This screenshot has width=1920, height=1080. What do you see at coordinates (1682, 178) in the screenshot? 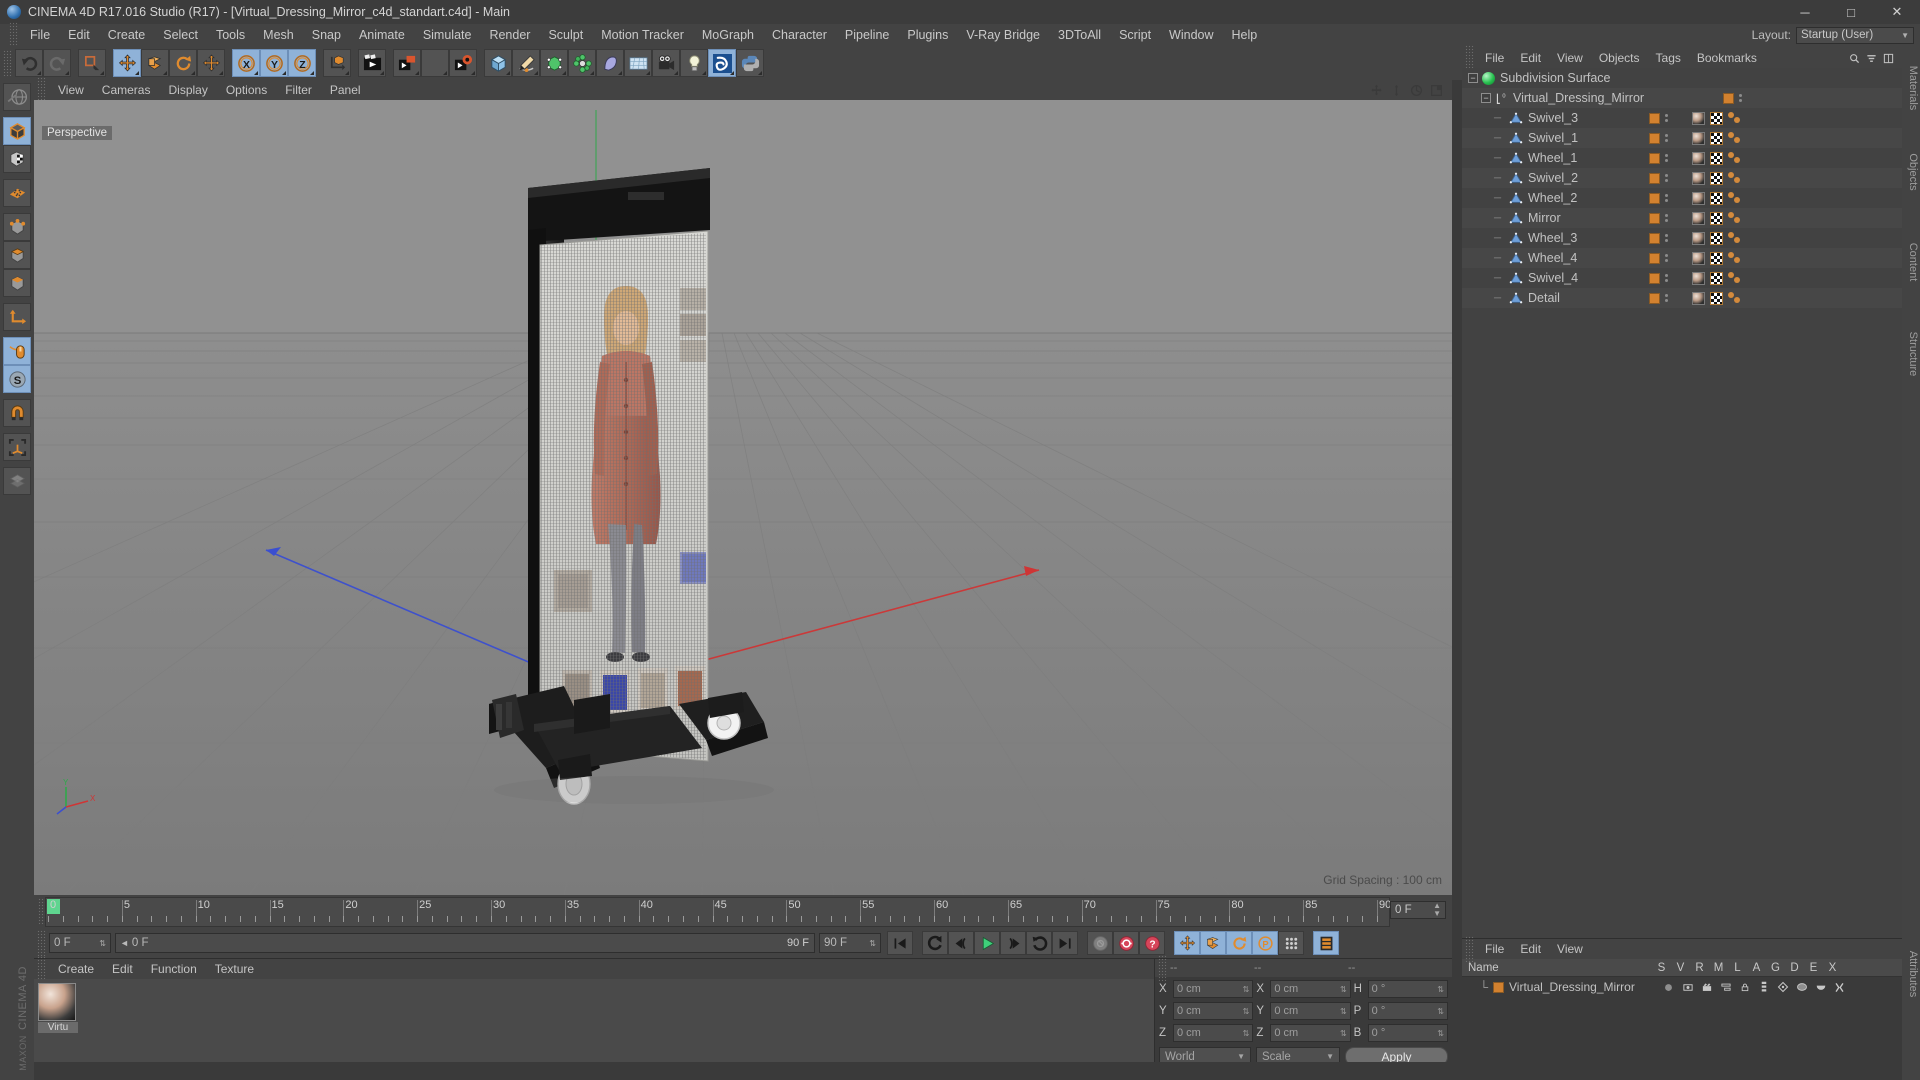
I see `object-row: ─ Swivel_2` at bounding box center [1682, 178].